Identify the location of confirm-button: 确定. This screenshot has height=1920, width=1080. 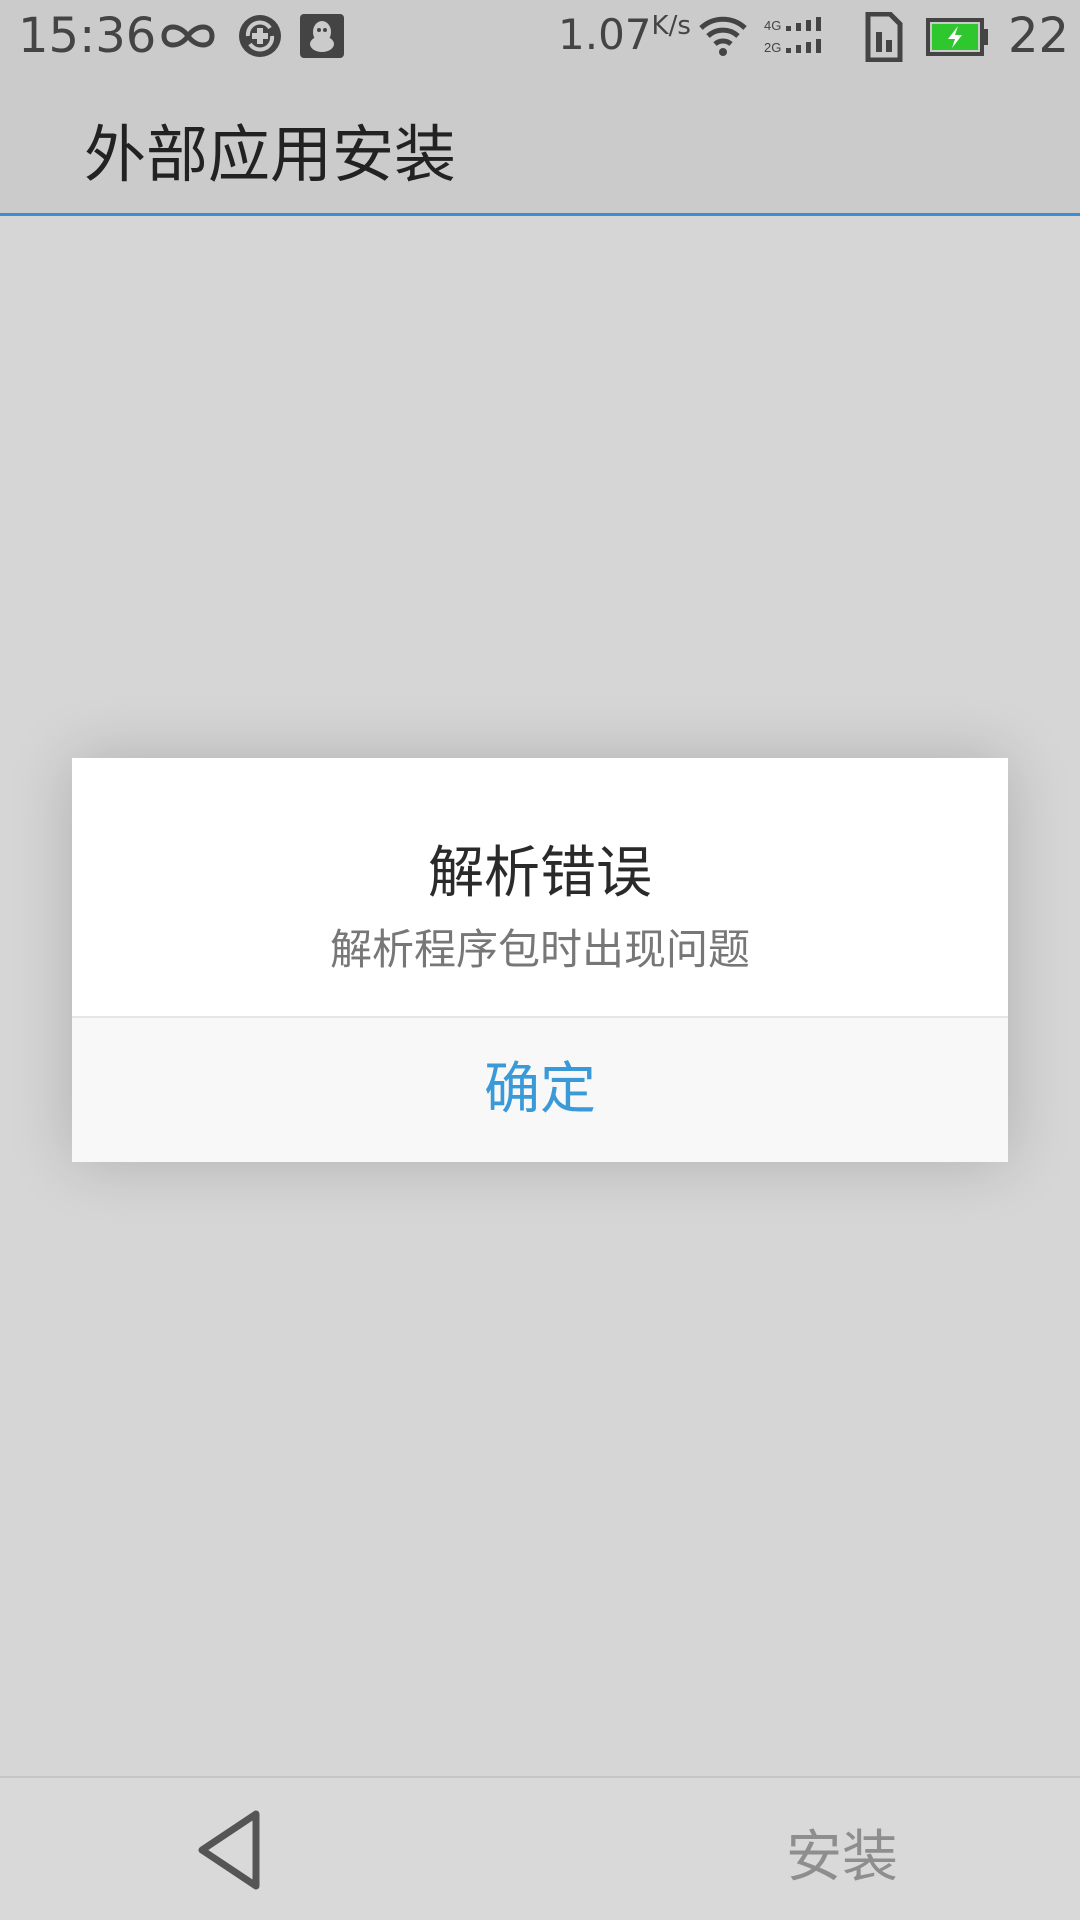
(540, 1090).